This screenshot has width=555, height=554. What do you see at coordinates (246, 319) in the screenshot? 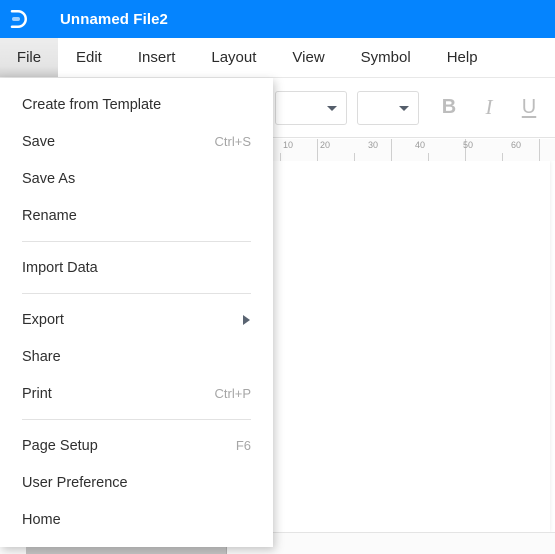
I see `chevron-right-icon` at bounding box center [246, 319].